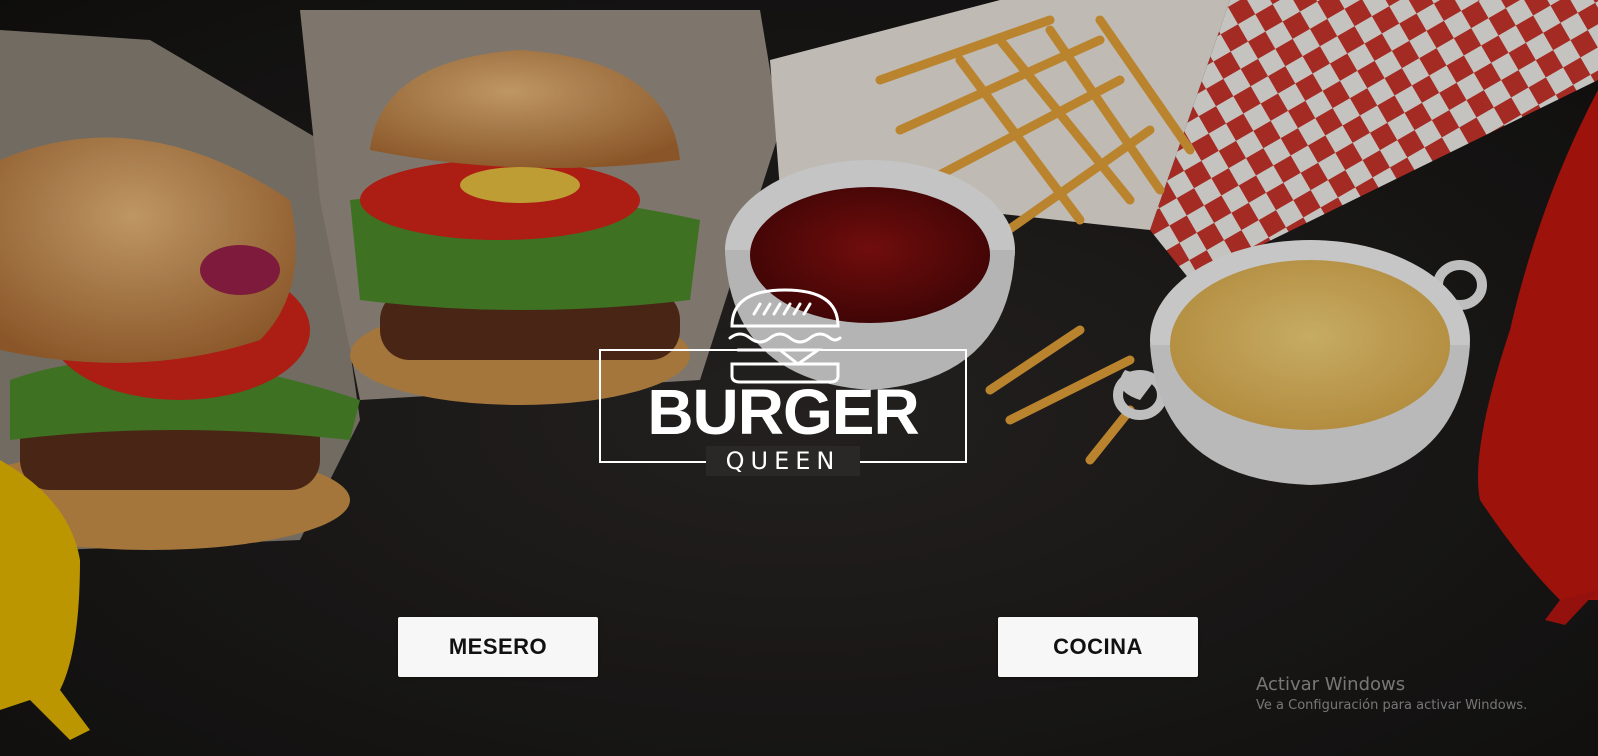 This screenshot has width=1598, height=756. I want to click on cocina-button: COCINA, so click(1098, 647).